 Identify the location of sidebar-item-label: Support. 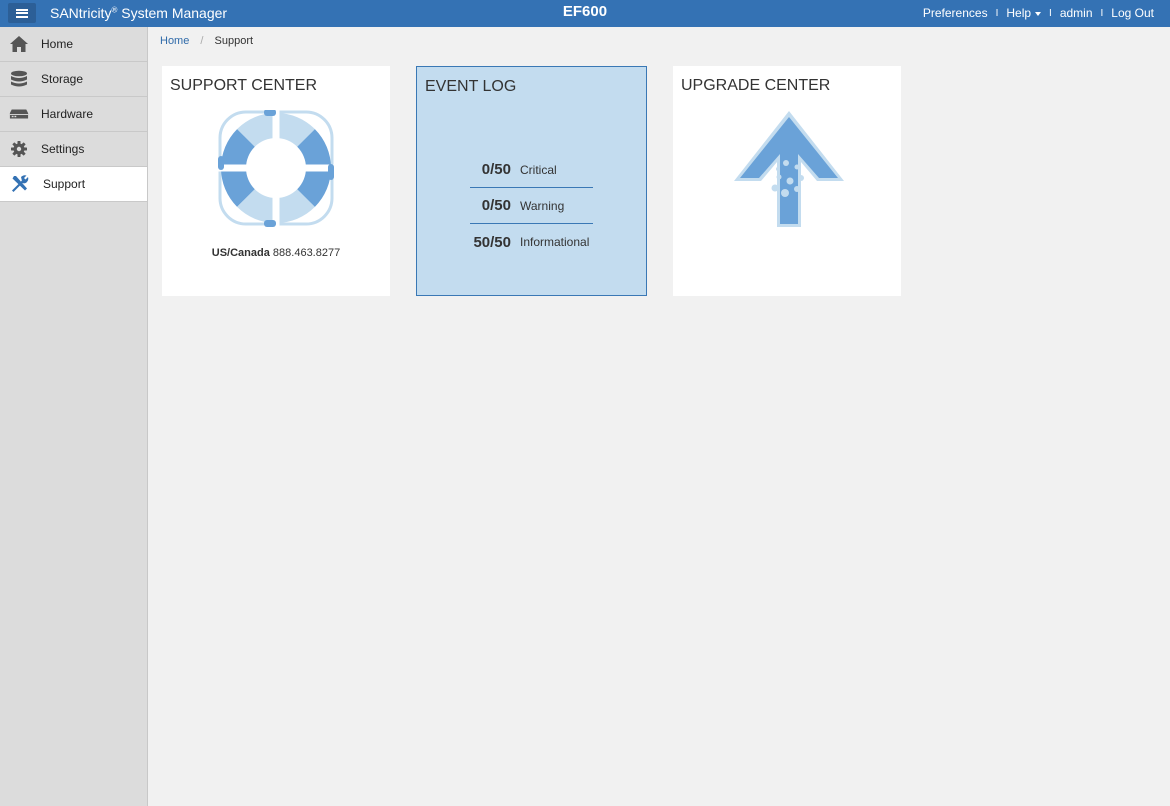
(64, 184).